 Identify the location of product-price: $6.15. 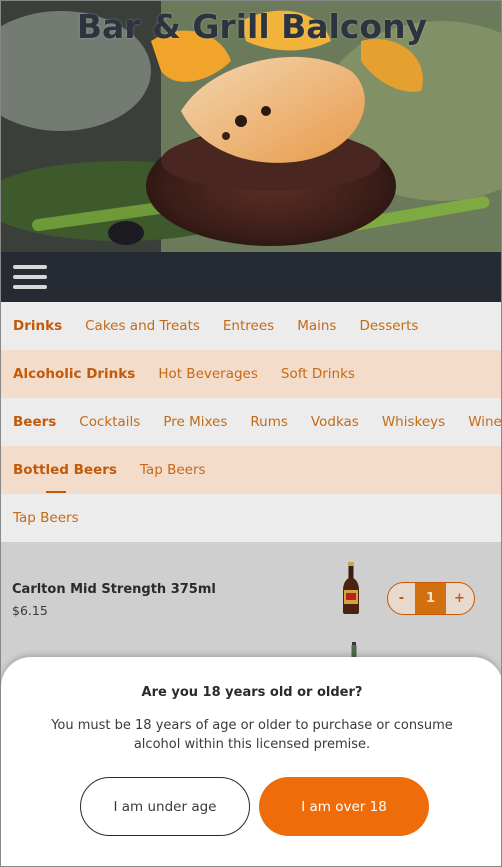
(30, 610).